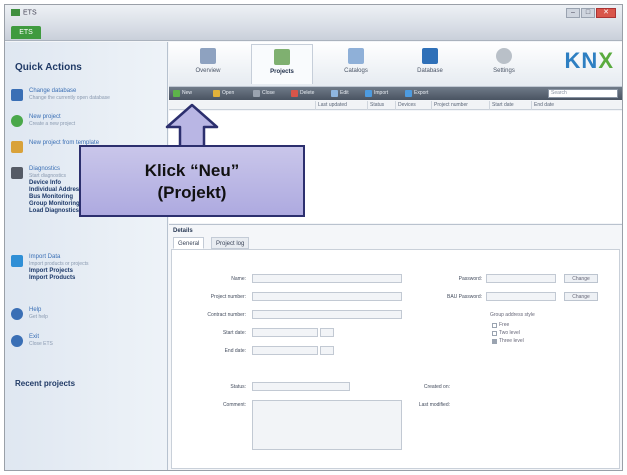  I want to click on status-select, so click(301, 386).